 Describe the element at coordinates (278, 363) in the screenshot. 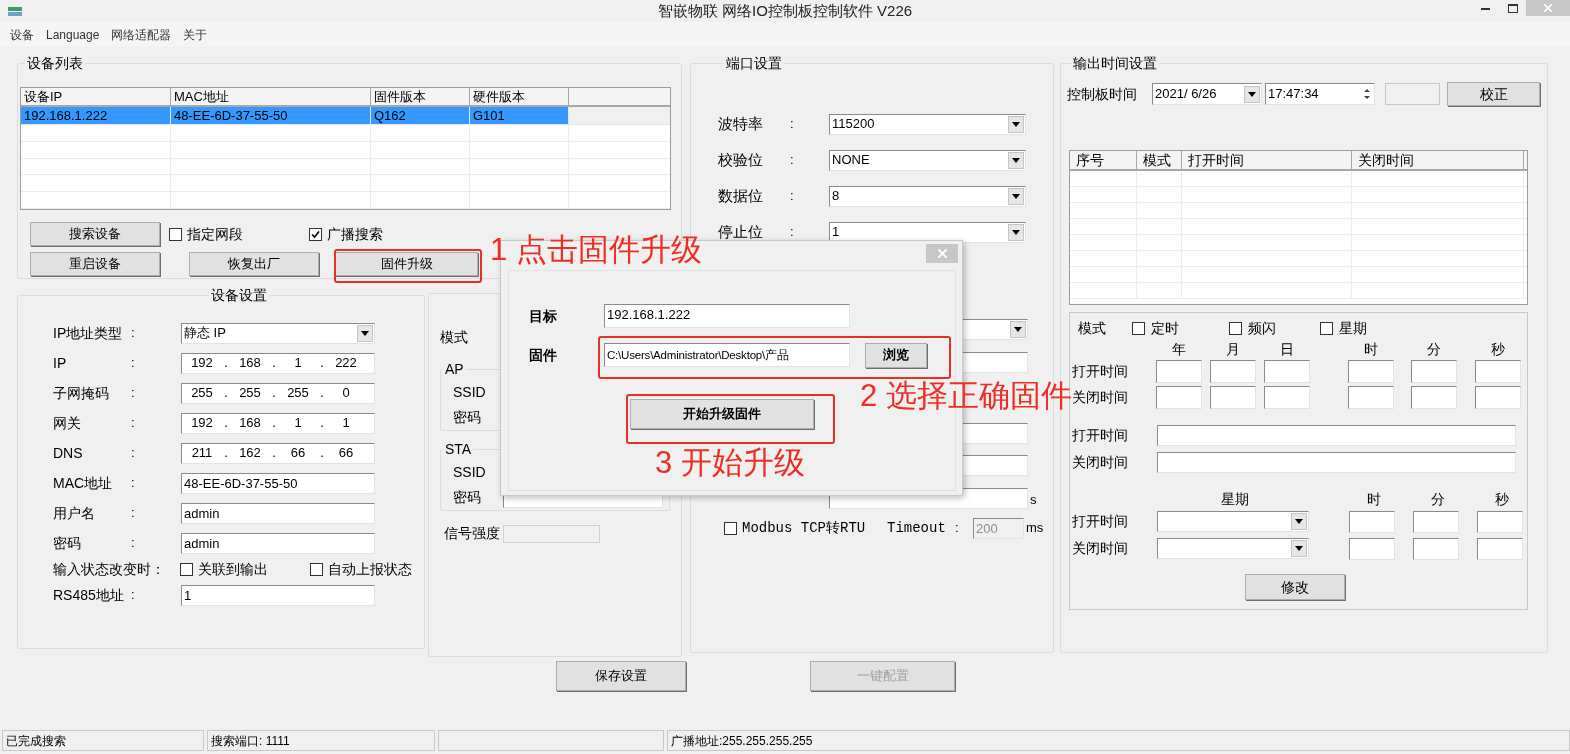

I see `ip-address-field: 192 . 168 . 1 . 222` at that location.